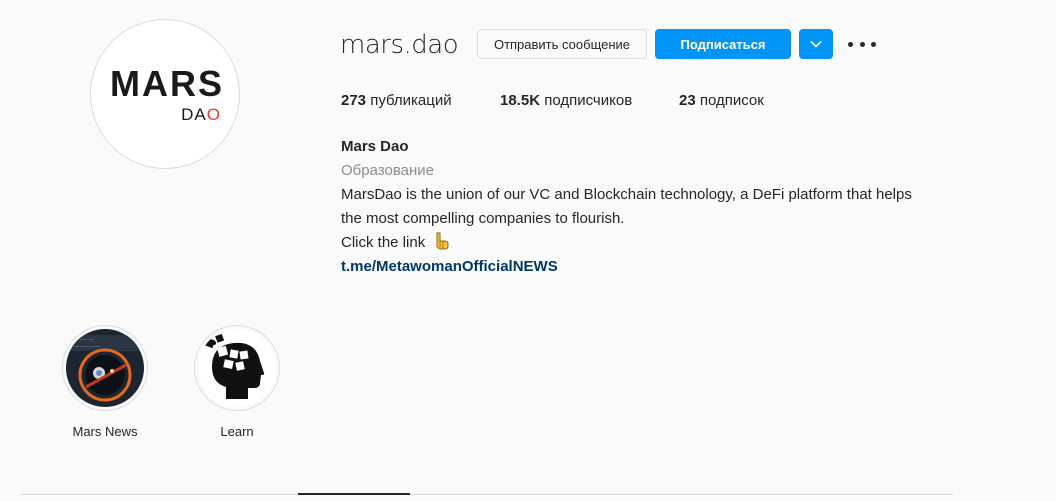 This screenshot has height=501, width=1056. Describe the element at coordinates (354, 494) in the screenshot. I see `active-tab-indicator` at that location.